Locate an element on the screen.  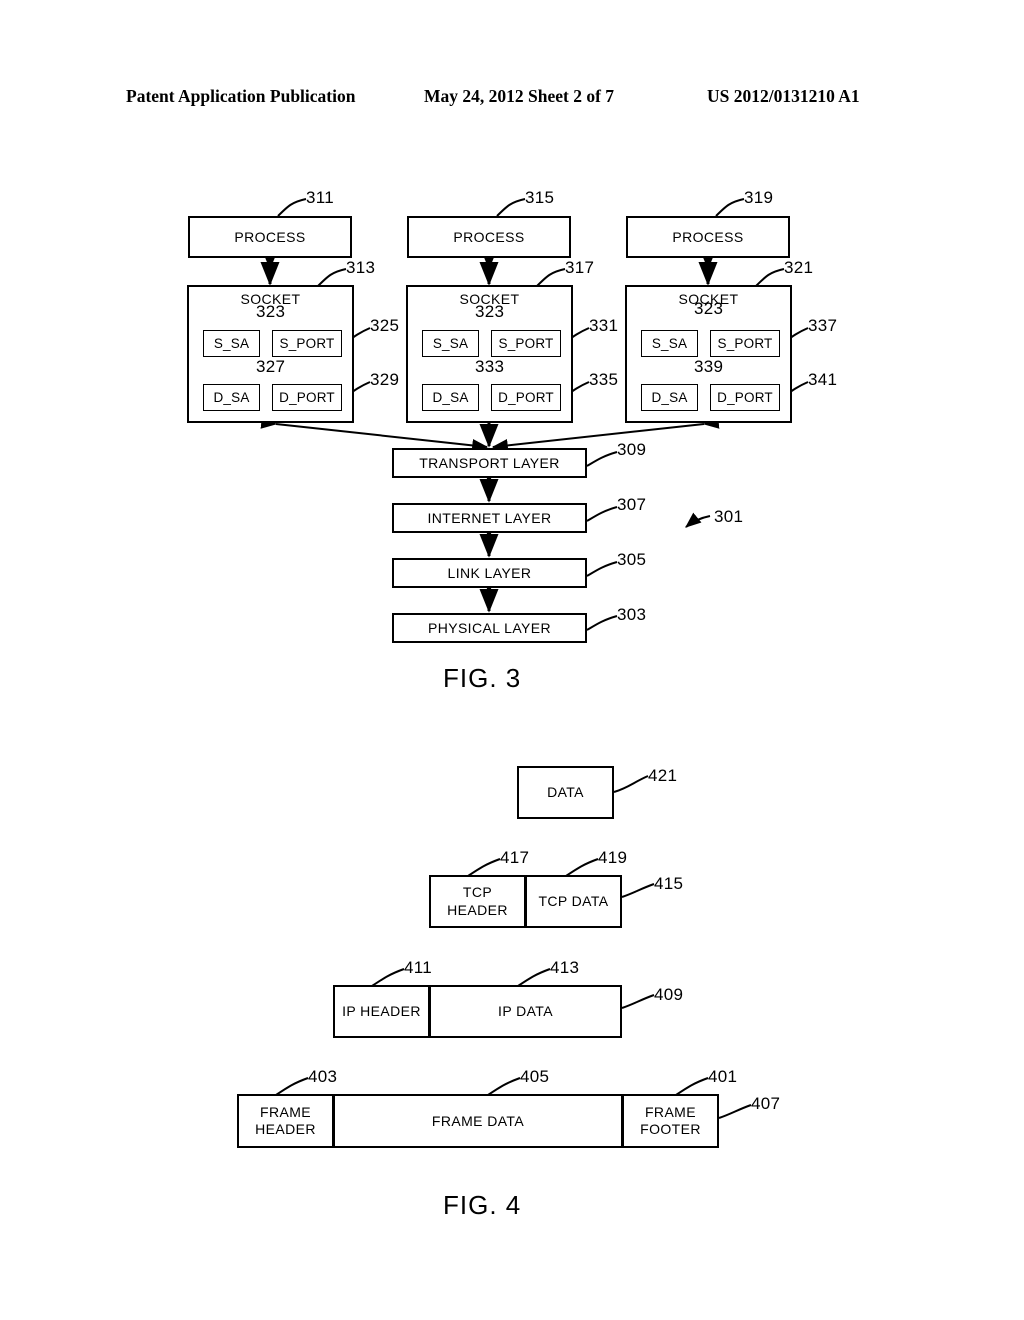
cell-label: IP HEADER is located at coordinates (381, 1011).